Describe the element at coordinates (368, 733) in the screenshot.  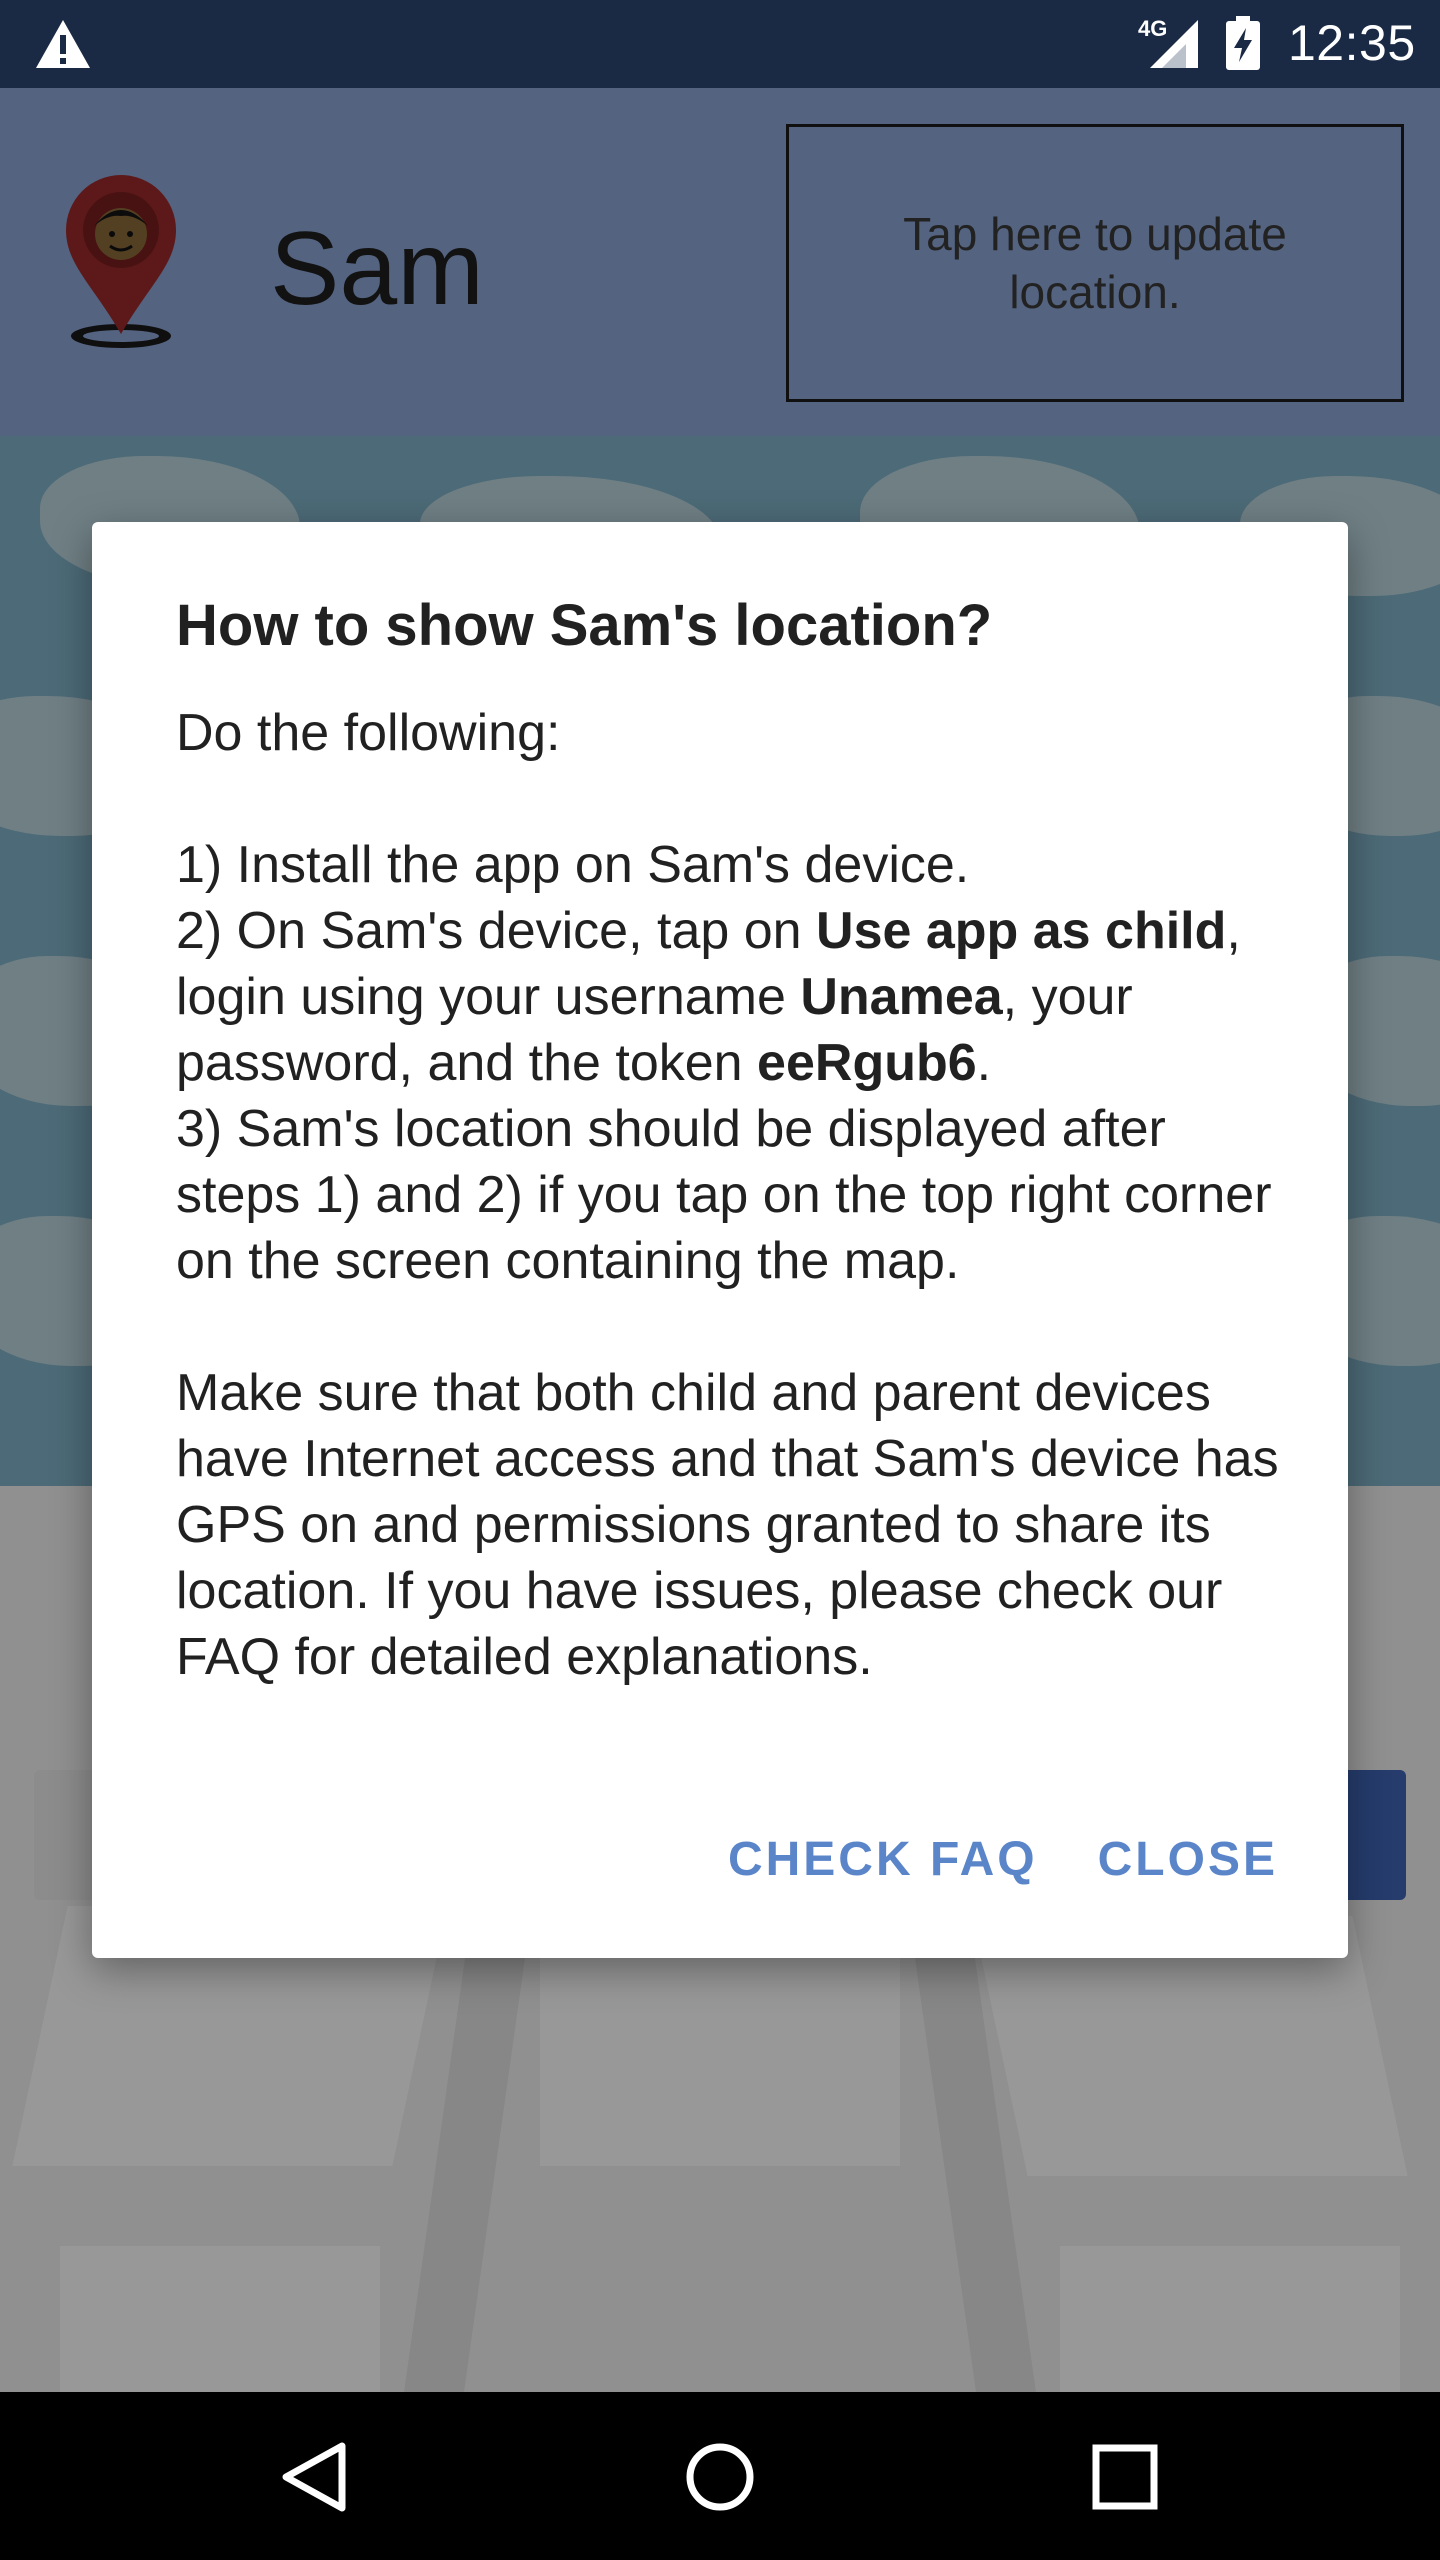
I see `intro-text: Do the following:` at that location.